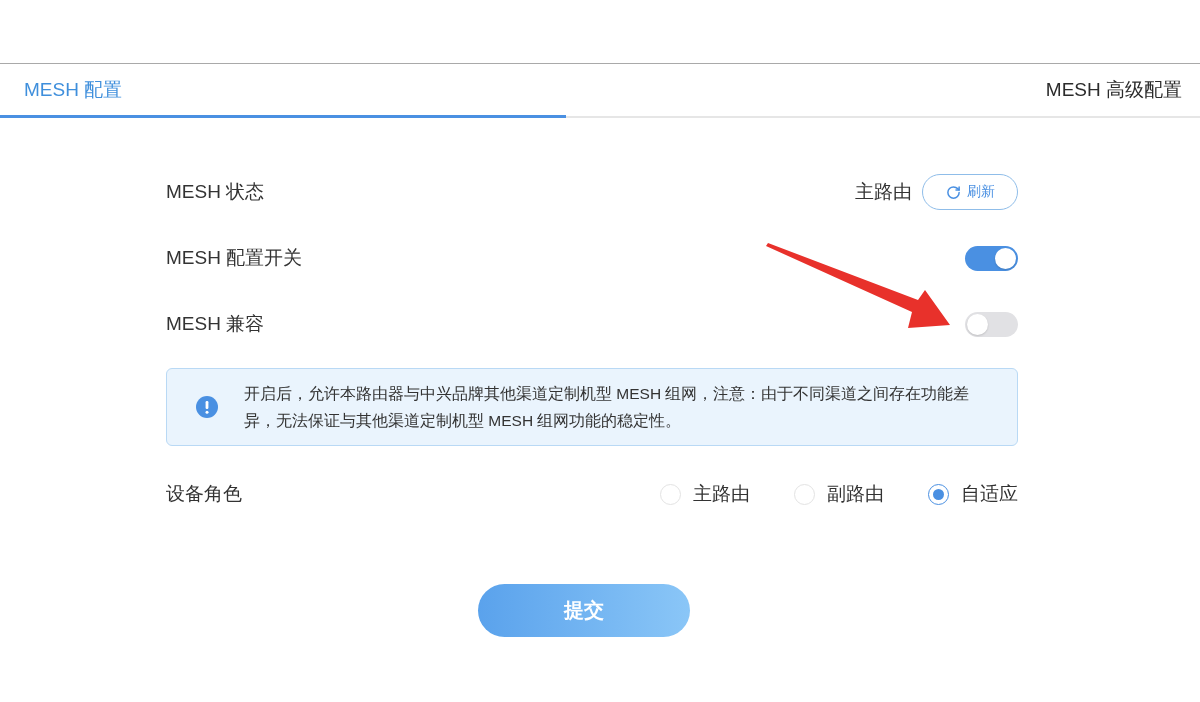  Describe the element at coordinates (839, 494) in the screenshot. I see `radio-option: 副路由` at that location.